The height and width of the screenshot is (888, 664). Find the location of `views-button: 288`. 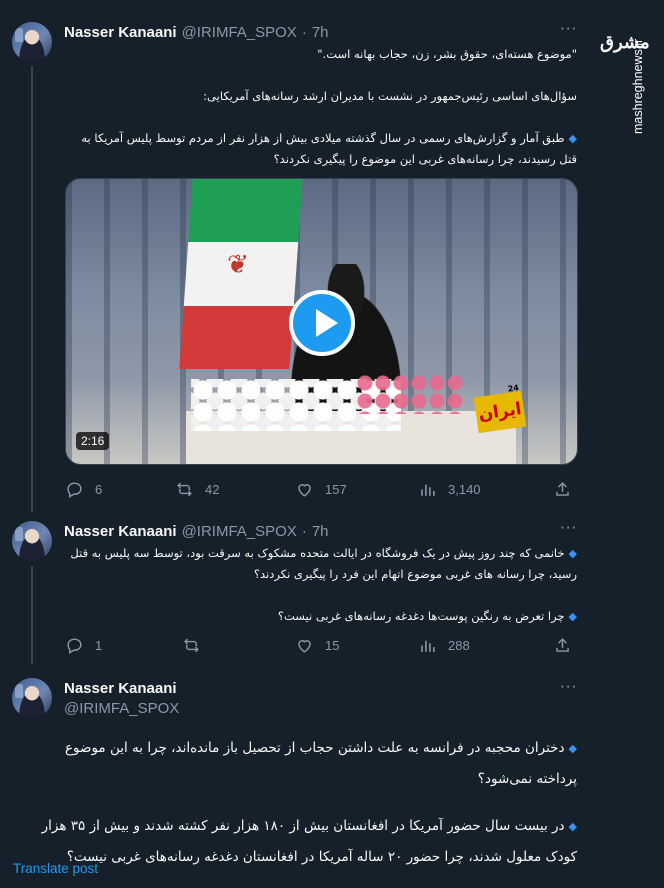

views-button: 288 is located at coordinates (444, 645).